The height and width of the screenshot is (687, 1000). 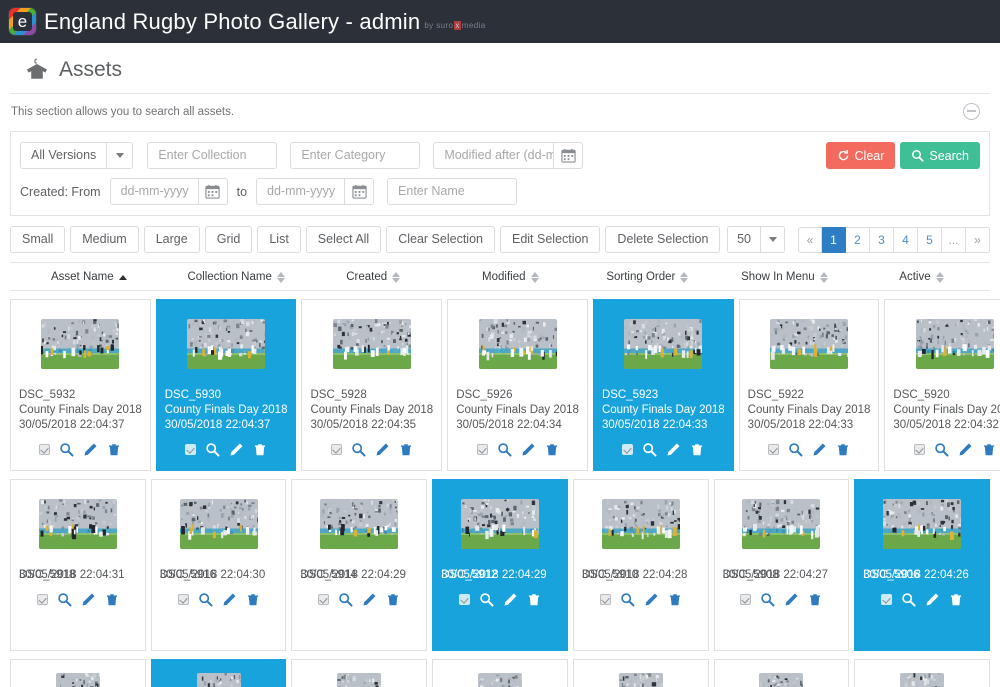 I want to click on column-header-created: Created, so click(x=373, y=277).